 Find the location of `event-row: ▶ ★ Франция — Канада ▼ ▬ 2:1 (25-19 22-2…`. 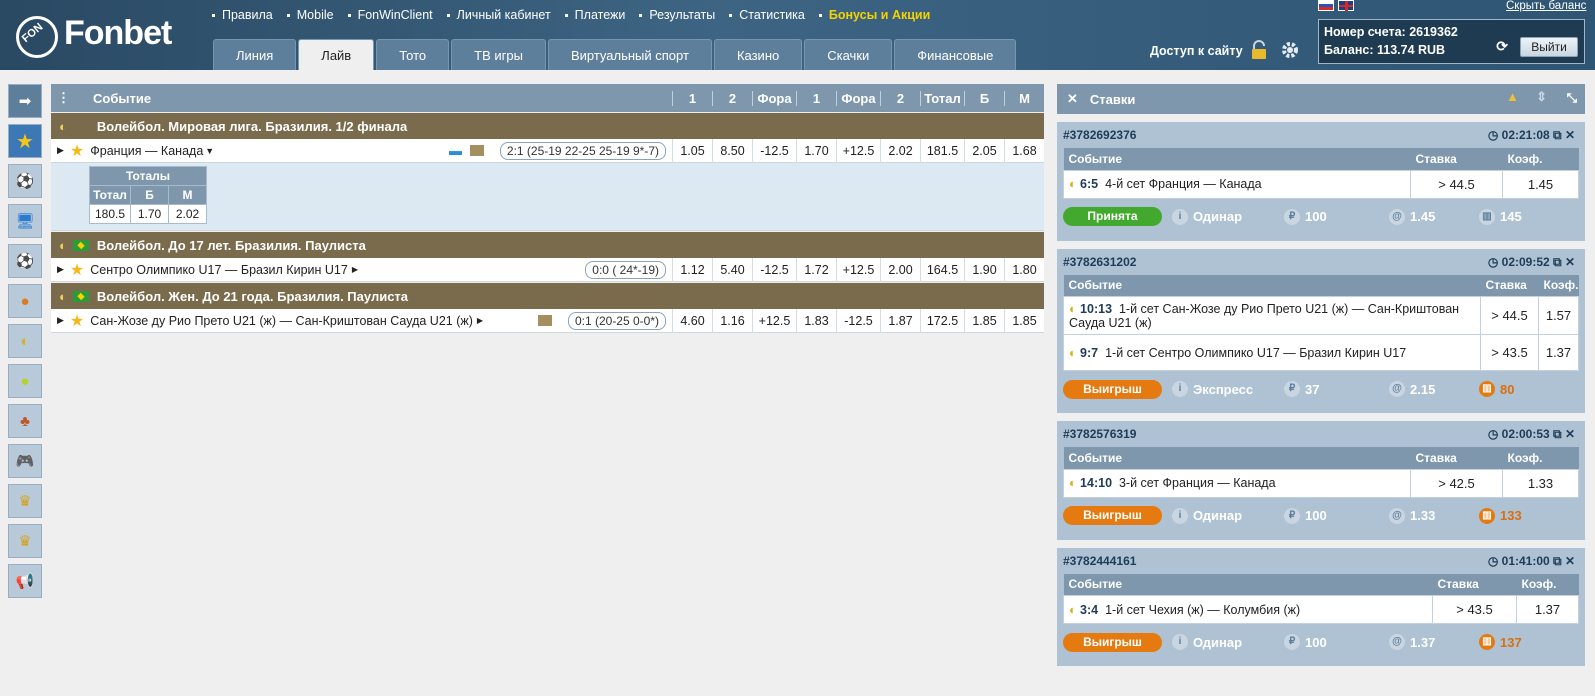

event-row: ▶ ★ Франция — Канада ▼ ▬ 2:1 (25-19 22-2… is located at coordinates (547, 150).